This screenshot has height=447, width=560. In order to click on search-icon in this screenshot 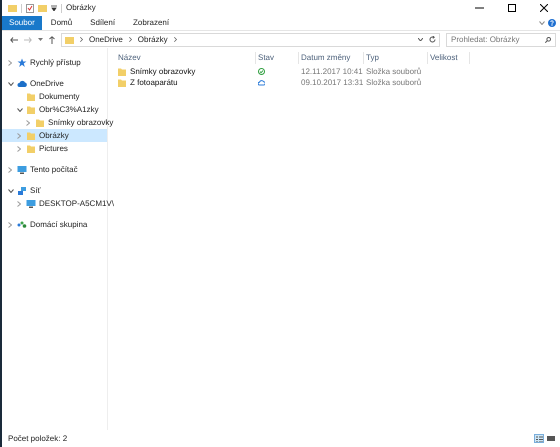, I will do `click(548, 39)`.